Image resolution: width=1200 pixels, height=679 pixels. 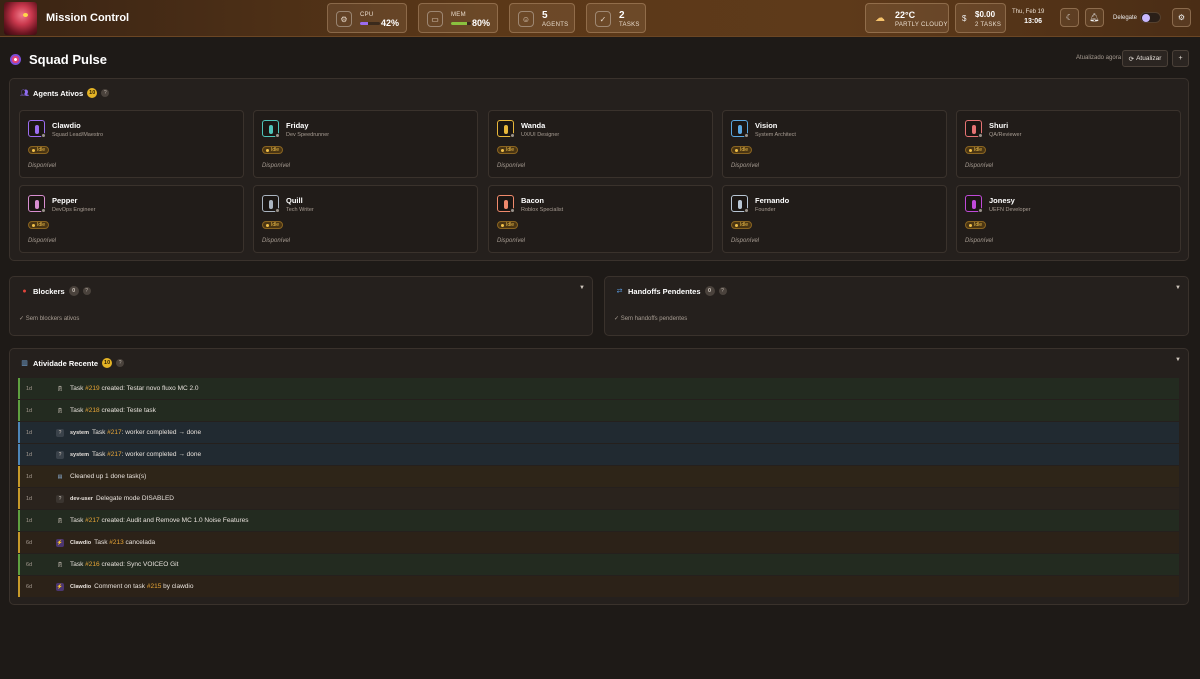 What do you see at coordinates (555, 25) in the screenshot?
I see `agents-label: AGENTS` at bounding box center [555, 25].